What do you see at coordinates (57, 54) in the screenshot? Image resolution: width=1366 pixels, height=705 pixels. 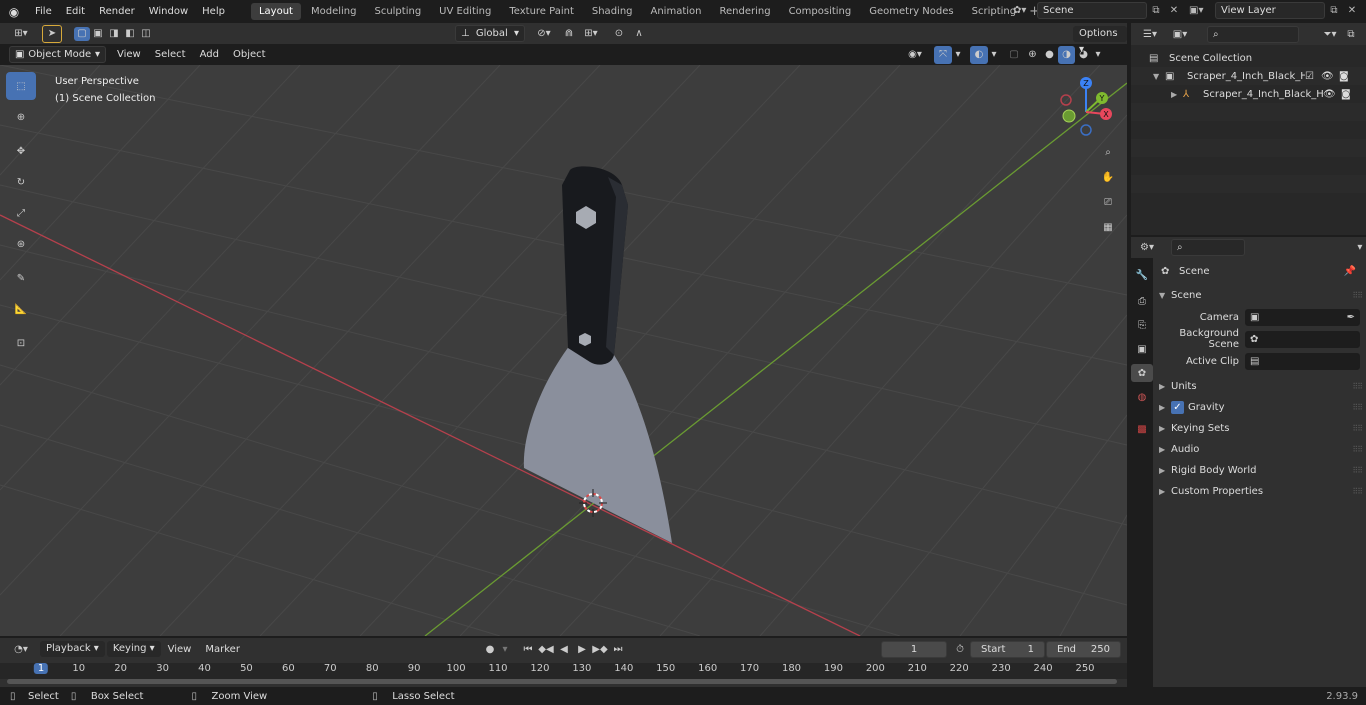 I see `mode-dropdown: ▣ Object Mode ▾` at bounding box center [57, 54].